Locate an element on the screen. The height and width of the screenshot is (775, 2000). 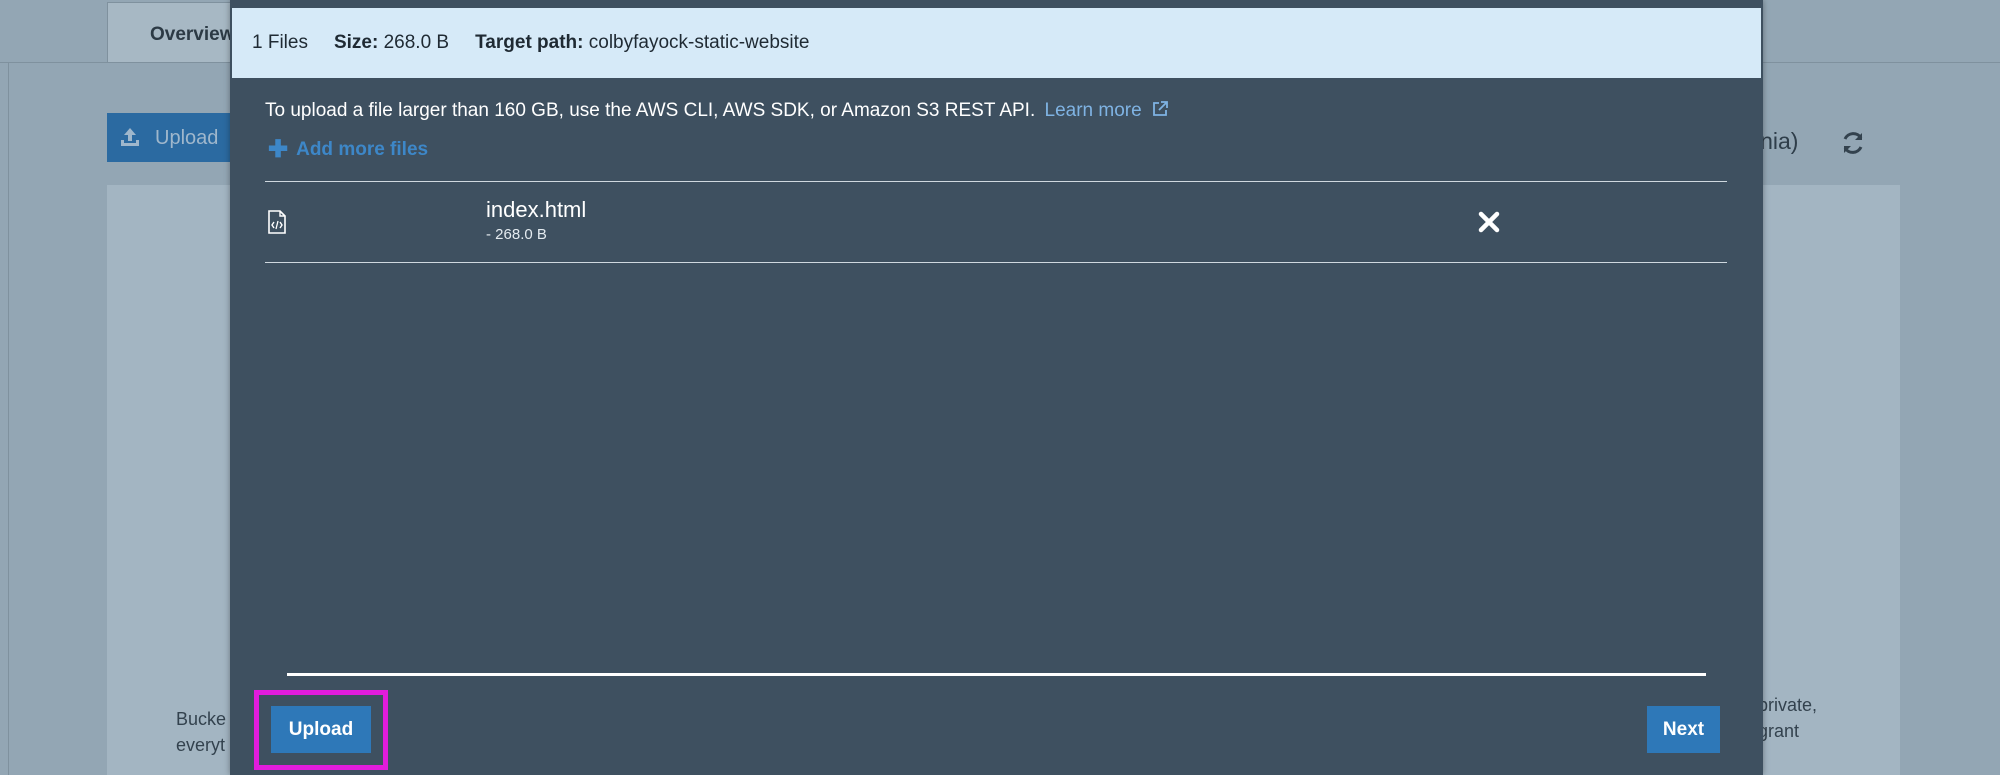
file-size: - 268.0 B is located at coordinates (516, 234).